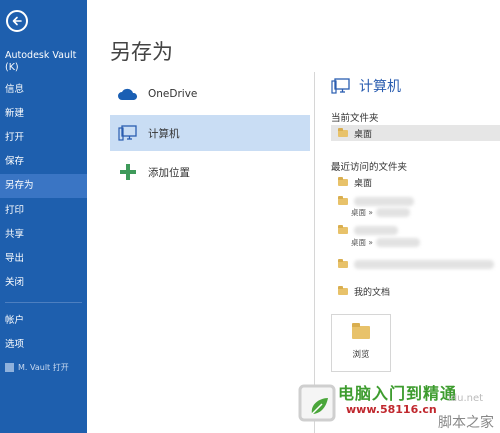 The height and width of the screenshot is (433, 500). Describe the element at coordinates (210, 172) in the screenshot. I see `place-add-location: 添加位置` at that location.